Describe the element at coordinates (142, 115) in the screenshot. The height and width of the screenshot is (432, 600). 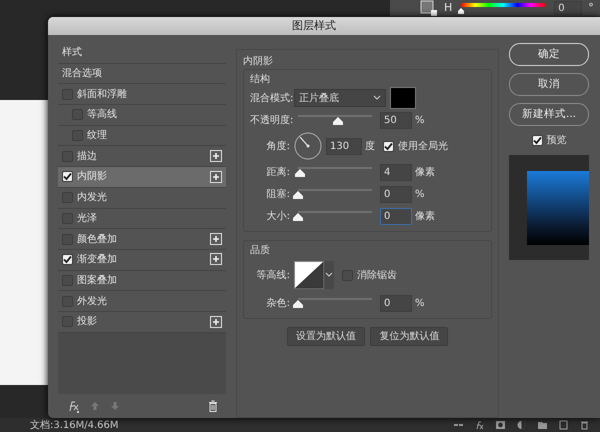
I see `style-list-item: 等高线` at that location.